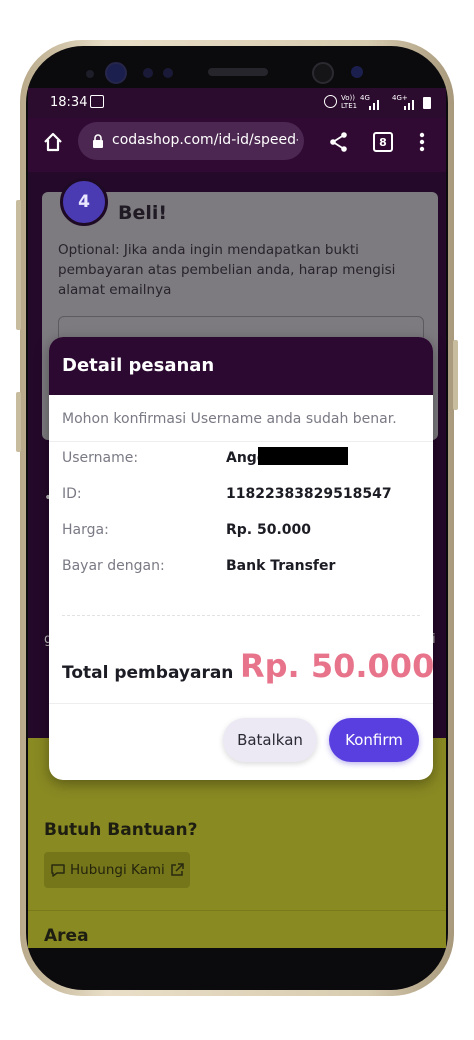 This screenshot has height=1040, width=474. What do you see at coordinates (69, 102) in the screenshot?
I see `status-time: 18:34` at bounding box center [69, 102].